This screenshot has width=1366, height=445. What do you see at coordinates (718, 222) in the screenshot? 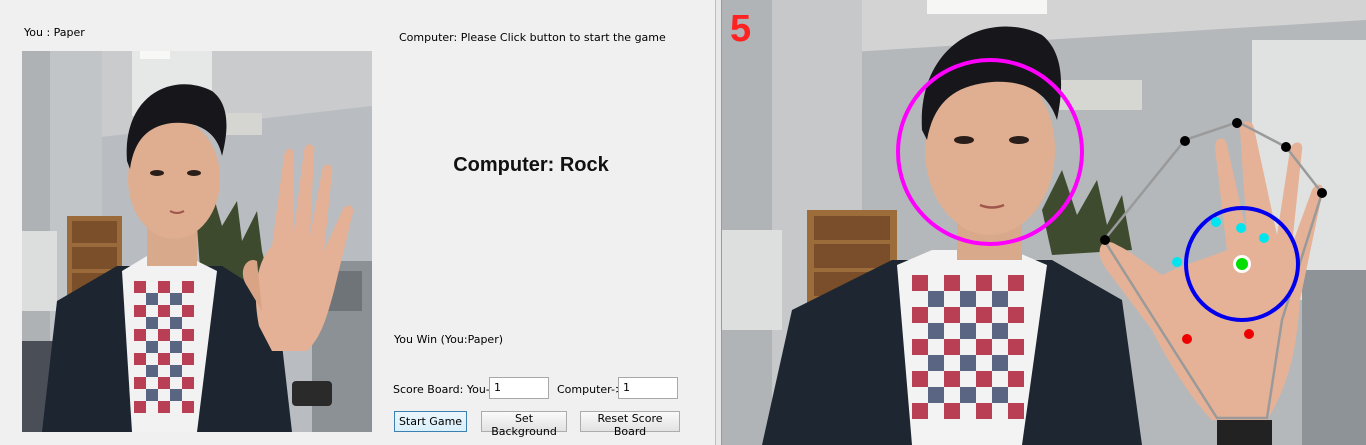
I see `panel-splitter` at bounding box center [718, 222].